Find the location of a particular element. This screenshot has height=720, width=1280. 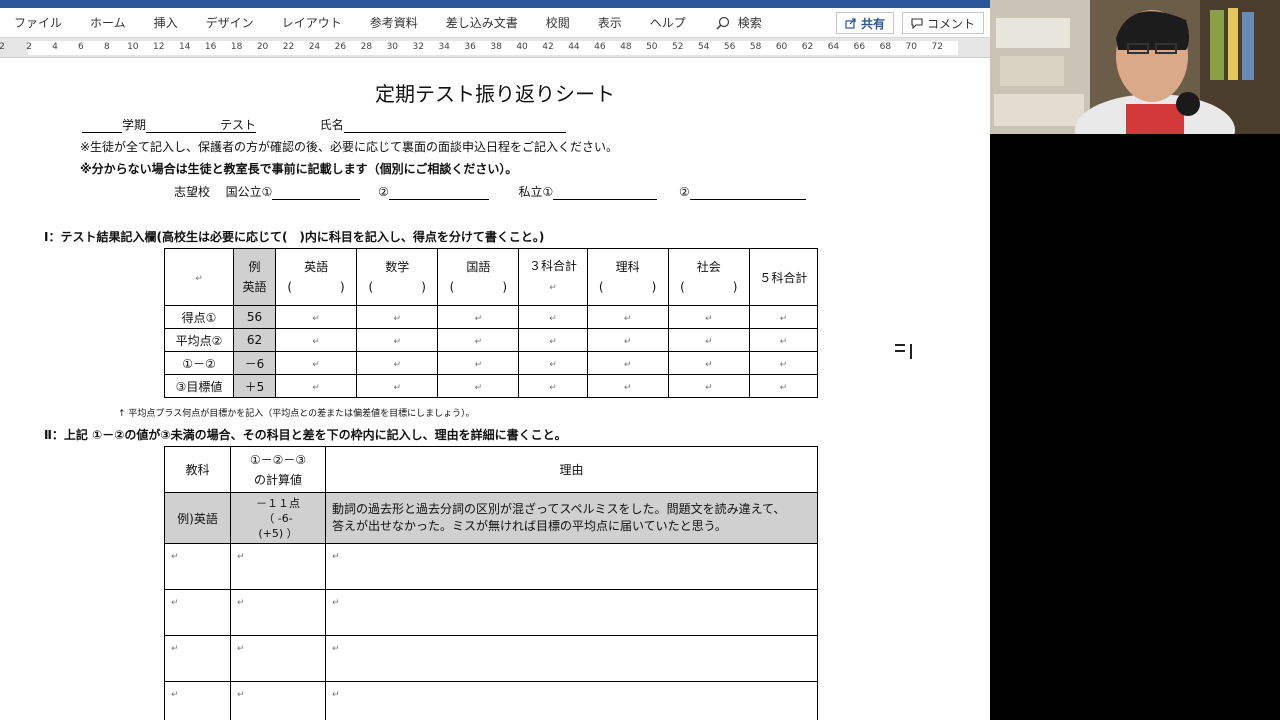

name-blank is located at coordinates (454, 126).